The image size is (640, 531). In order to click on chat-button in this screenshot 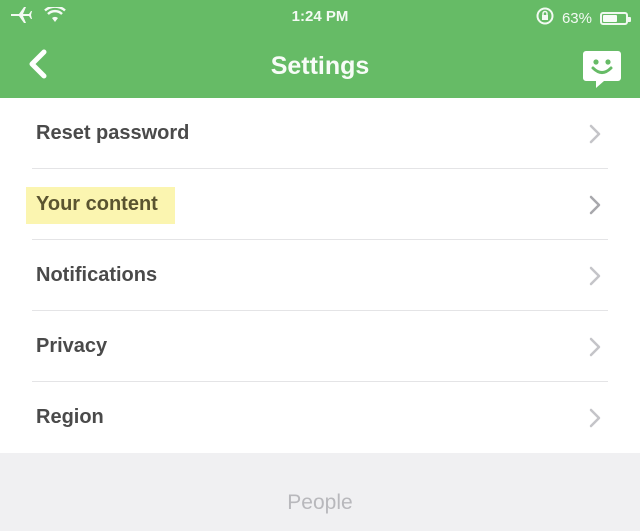, I will do `click(602, 69)`.